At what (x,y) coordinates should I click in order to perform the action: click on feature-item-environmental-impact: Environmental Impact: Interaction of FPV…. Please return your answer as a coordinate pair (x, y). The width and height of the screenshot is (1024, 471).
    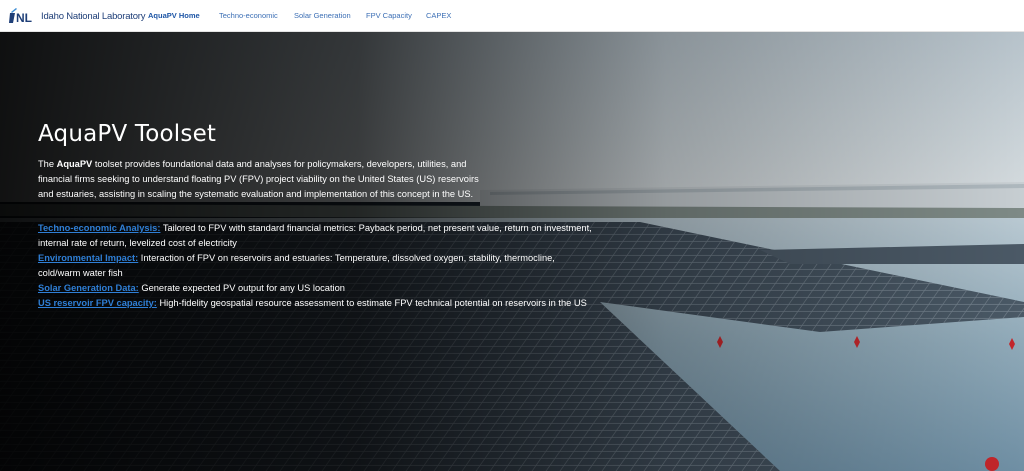
    Looking at the image, I should click on (318, 266).